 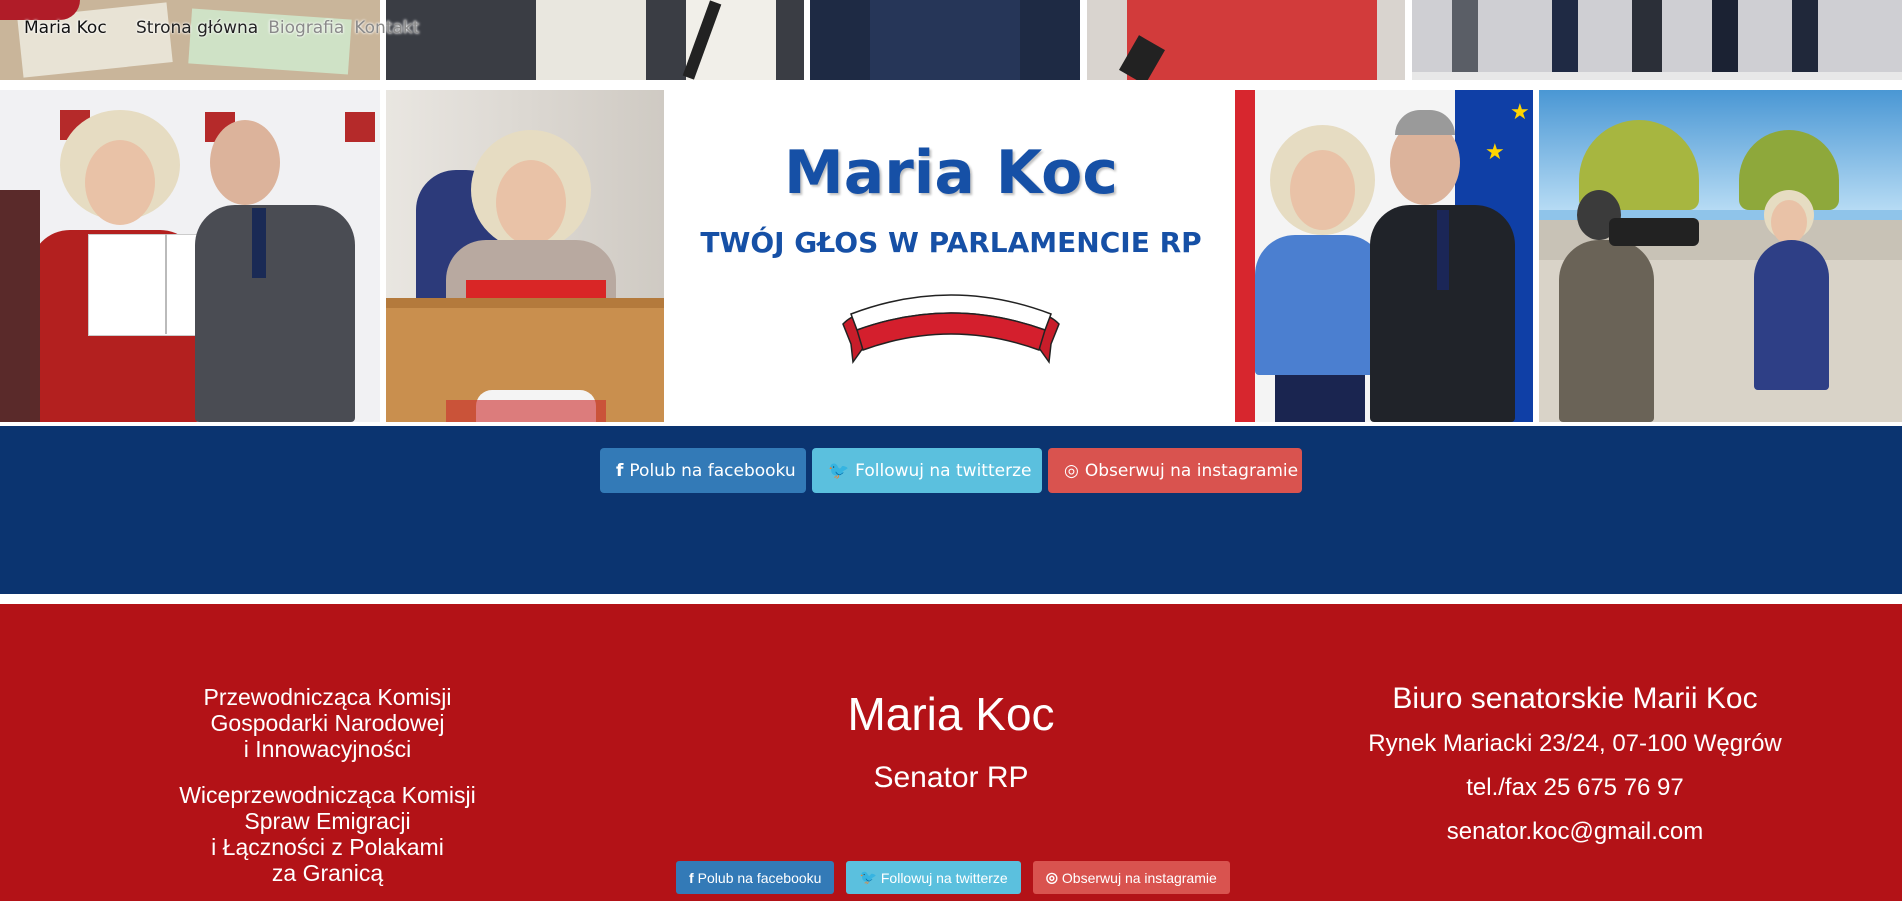 I want to click on office-phone: tel./fax 25 675 76 97, so click(x=1575, y=788).